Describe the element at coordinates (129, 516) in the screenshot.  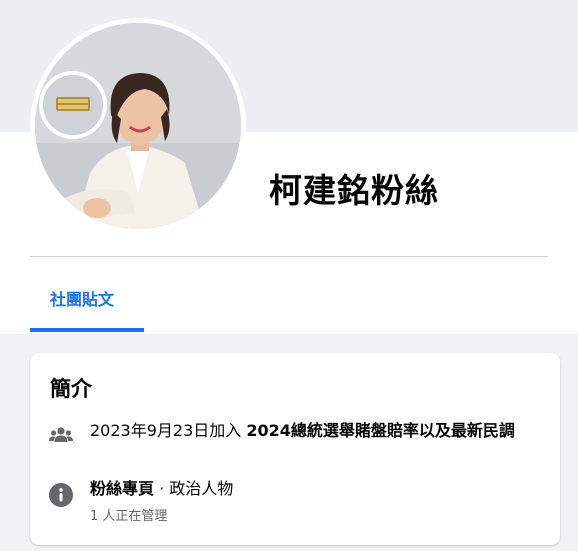
I see `admins-count: 1 人正在管理` at that location.